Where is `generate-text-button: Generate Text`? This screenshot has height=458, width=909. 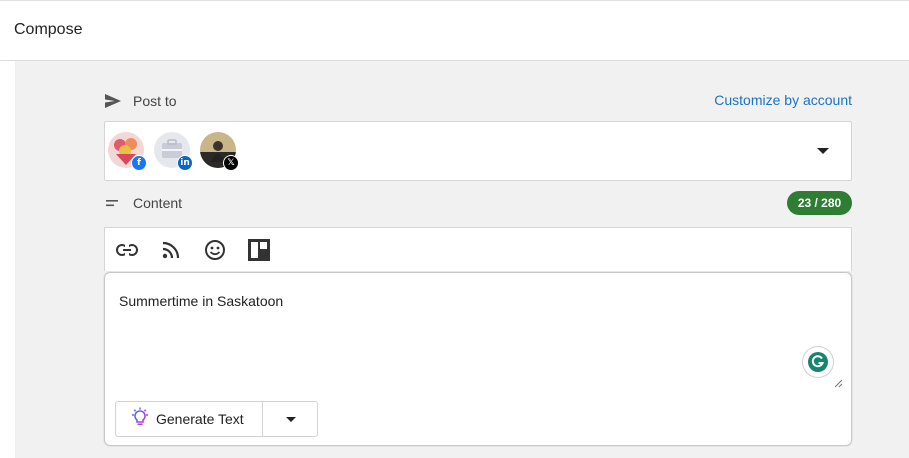 generate-text-button: Generate Text is located at coordinates (189, 419).